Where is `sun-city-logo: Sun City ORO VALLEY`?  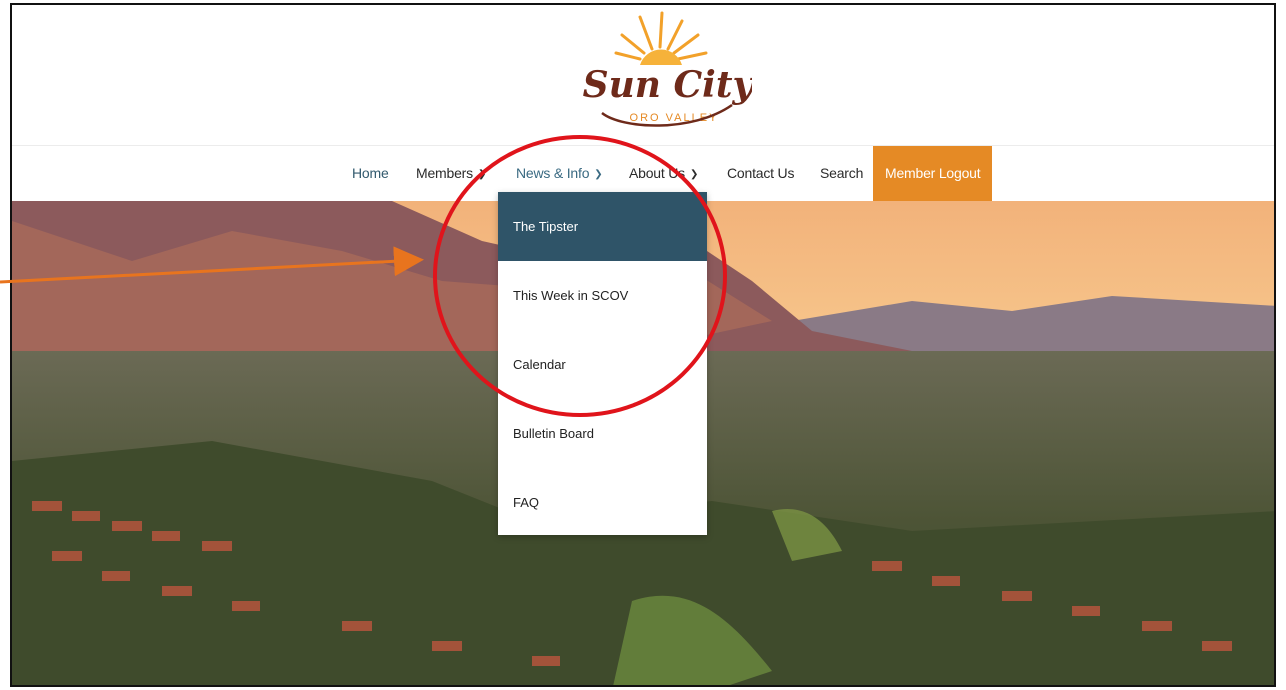 sun-city-logo: Sun City ORO VALLEY is located at coordinates (667, 74).